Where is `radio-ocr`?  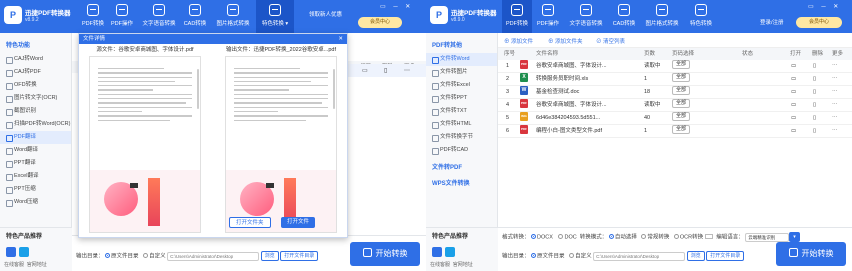 radio-ocr is located at coordinates (676, 237).